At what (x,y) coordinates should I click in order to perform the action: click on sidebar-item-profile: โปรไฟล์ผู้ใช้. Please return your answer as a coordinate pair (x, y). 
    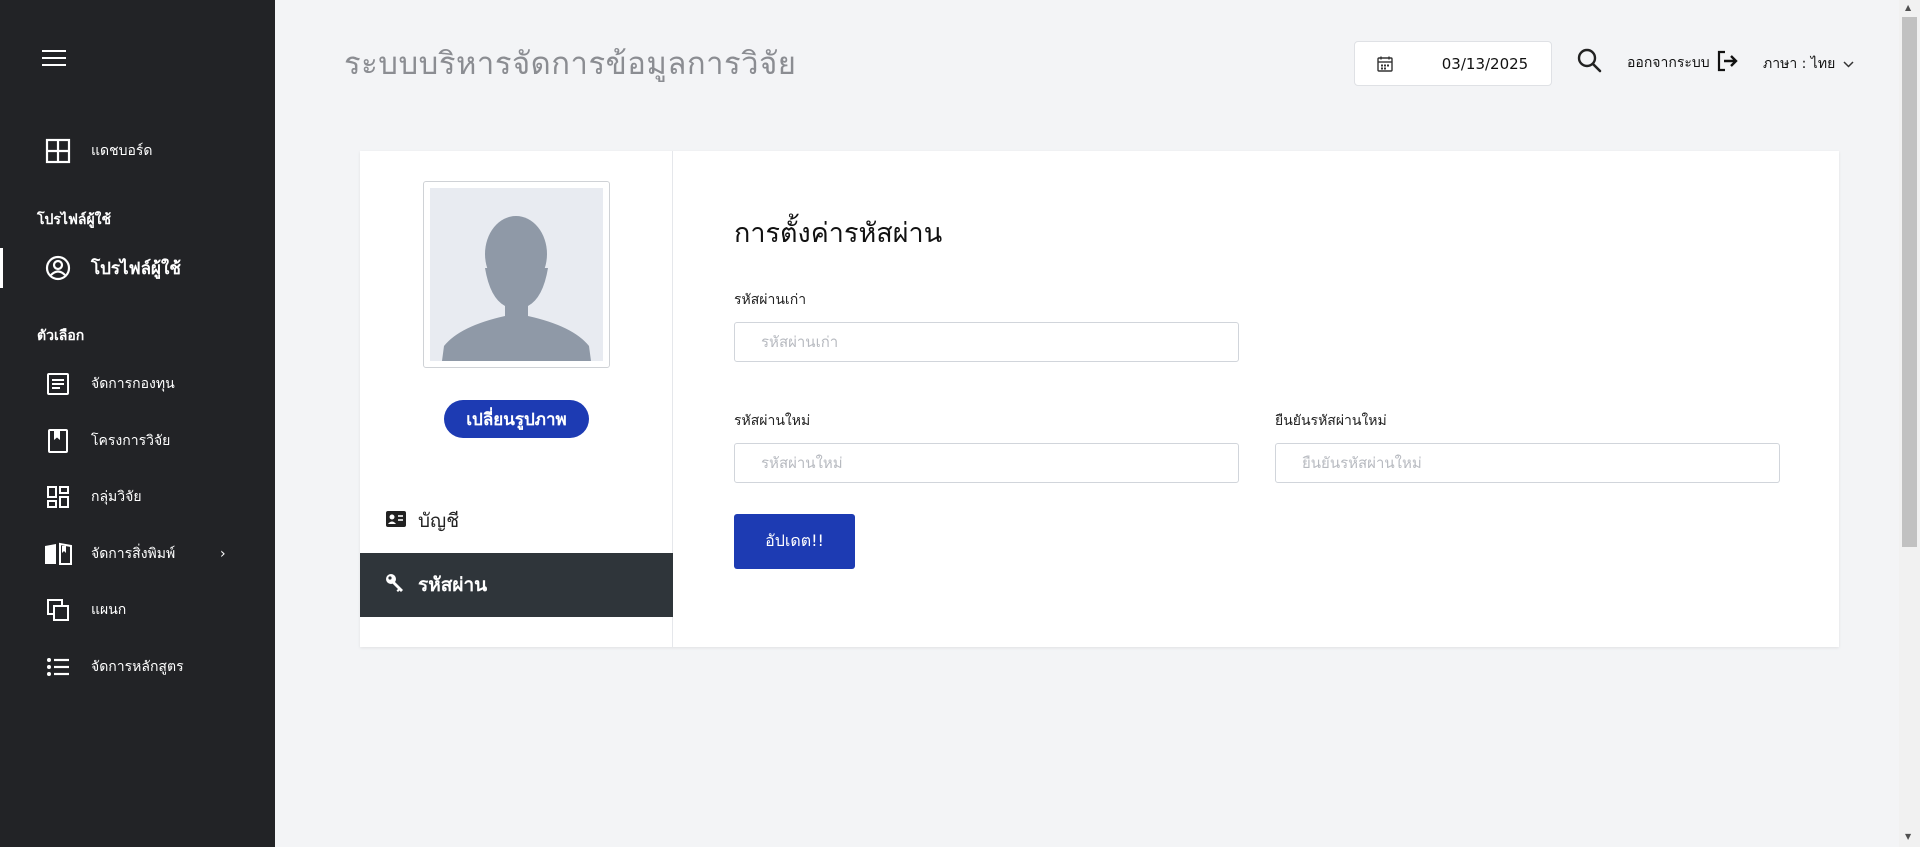
    Looking at the image, I should click on (137, 268).